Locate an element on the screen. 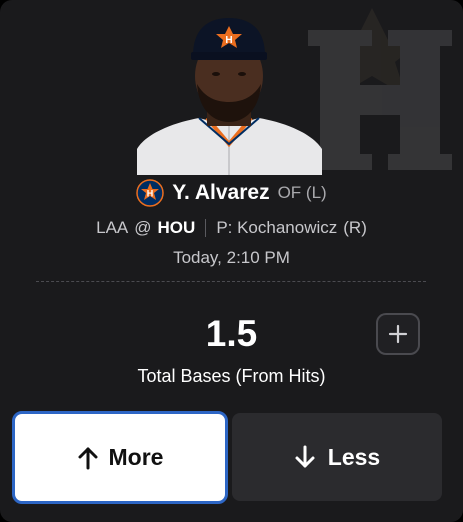 The width and height of the screenshot is (463, 522). opposing-pitcher: P: Kochanowicz is located at coordinates (277, 227).